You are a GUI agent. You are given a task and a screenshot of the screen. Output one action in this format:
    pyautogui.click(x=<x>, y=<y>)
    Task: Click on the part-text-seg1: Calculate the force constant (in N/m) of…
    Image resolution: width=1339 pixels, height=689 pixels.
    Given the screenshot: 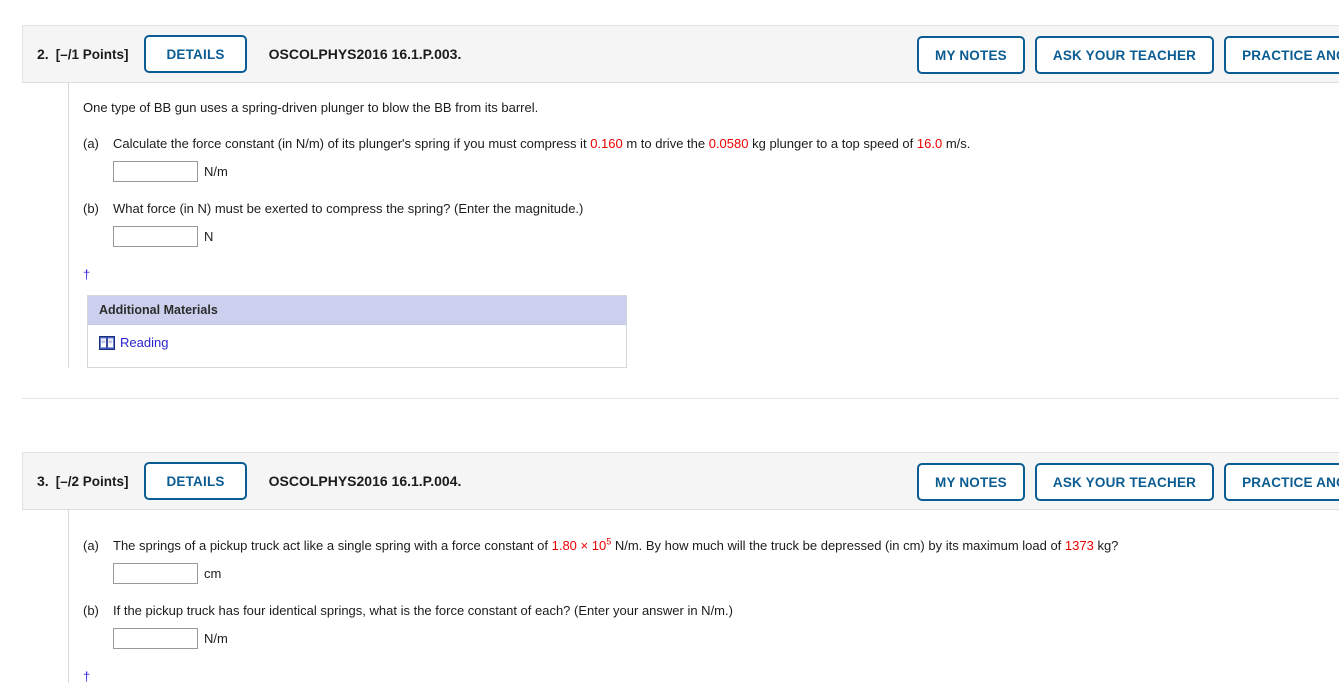 What is the action you would take?
    pyautogui.click(x=352, y=143)
    